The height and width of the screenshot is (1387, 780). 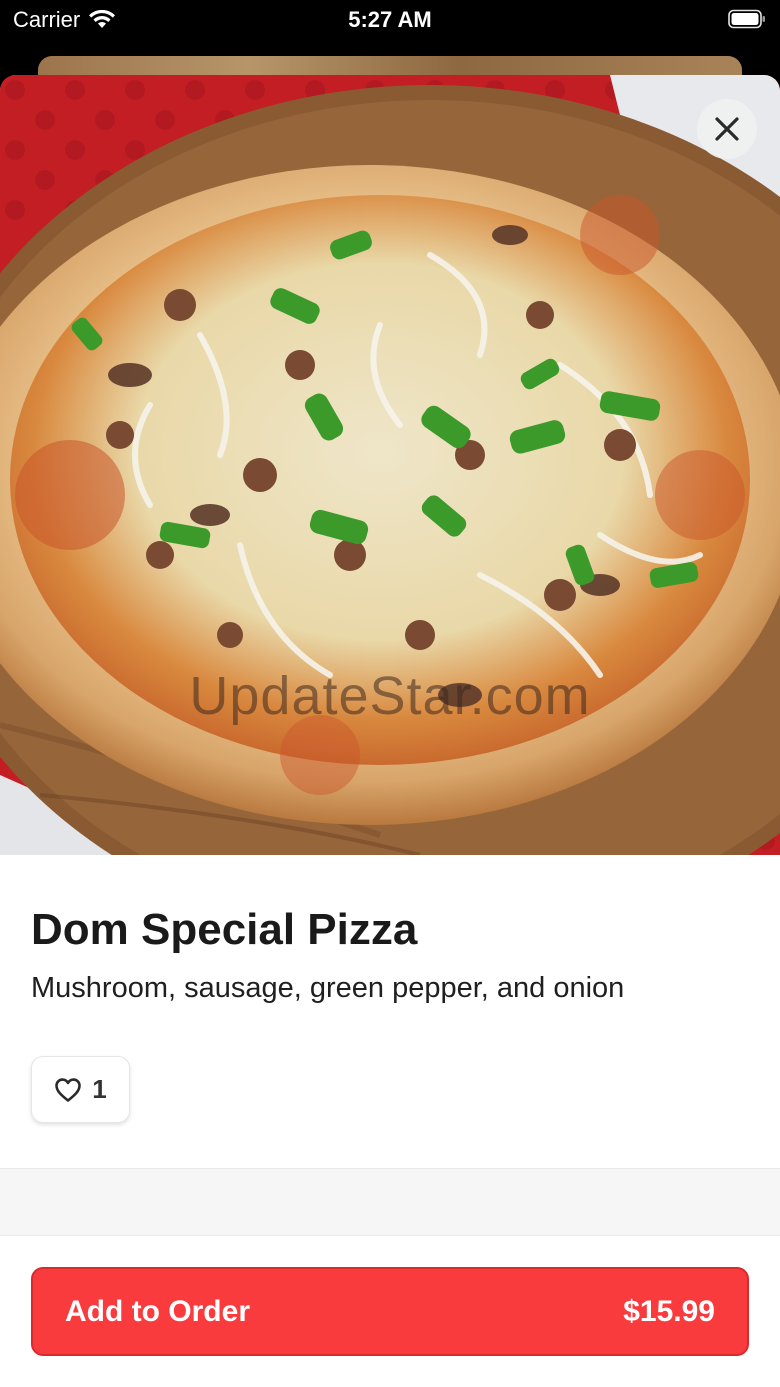 I want to click on add-to-order-label: Add to Order, so click(x=157, y=1311).